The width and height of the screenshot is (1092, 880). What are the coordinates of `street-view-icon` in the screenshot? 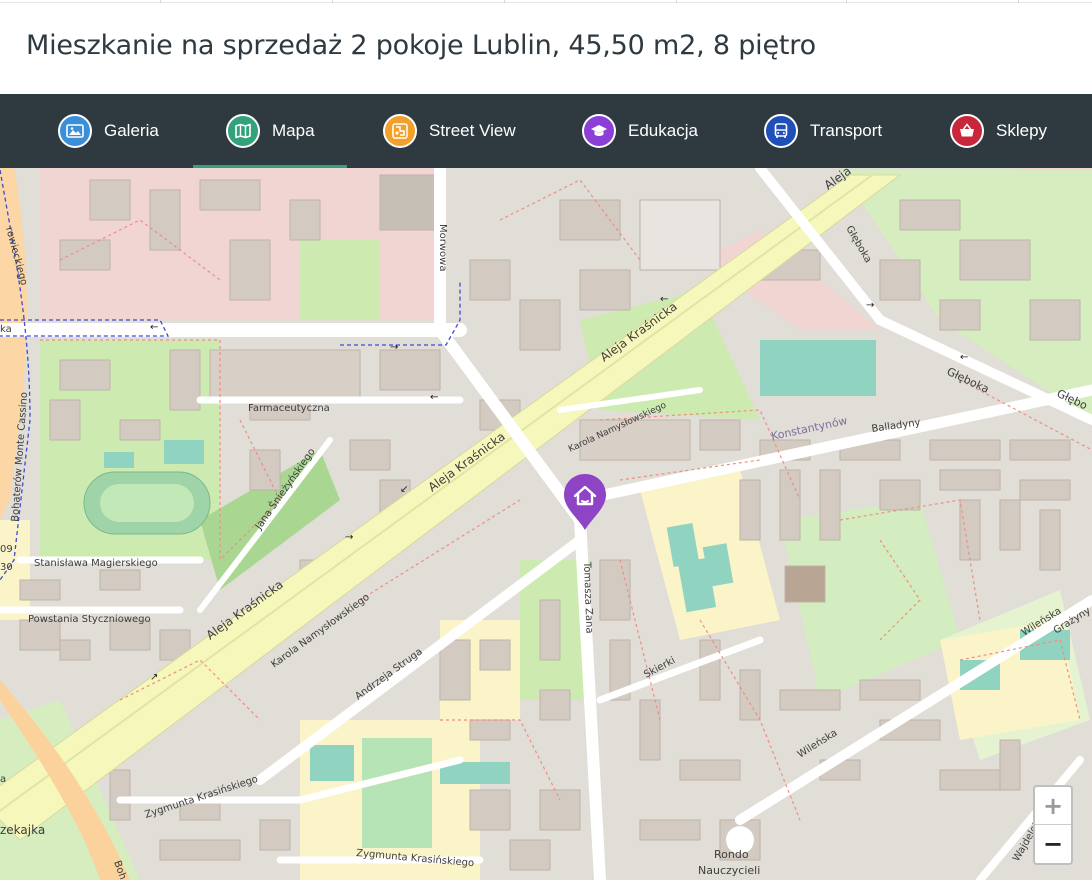 It's located at (400, 131).